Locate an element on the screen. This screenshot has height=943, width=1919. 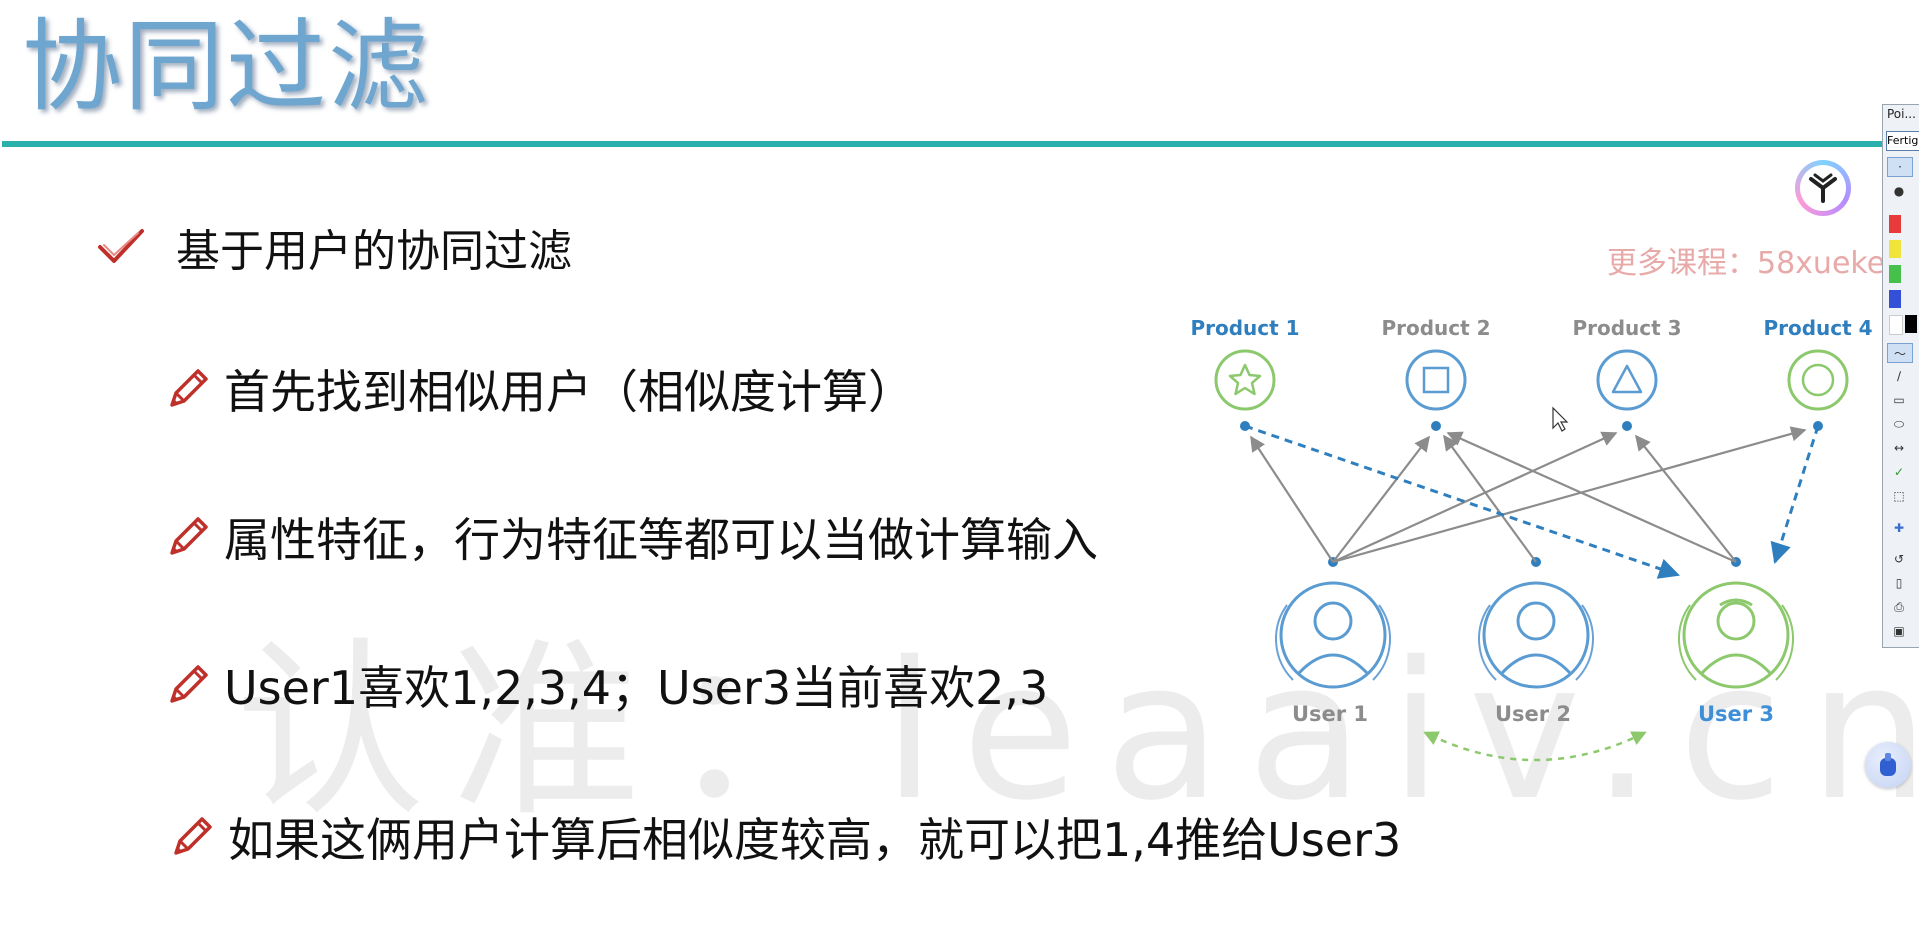
user-label: User 1 is located at coordinates (1330, 714).